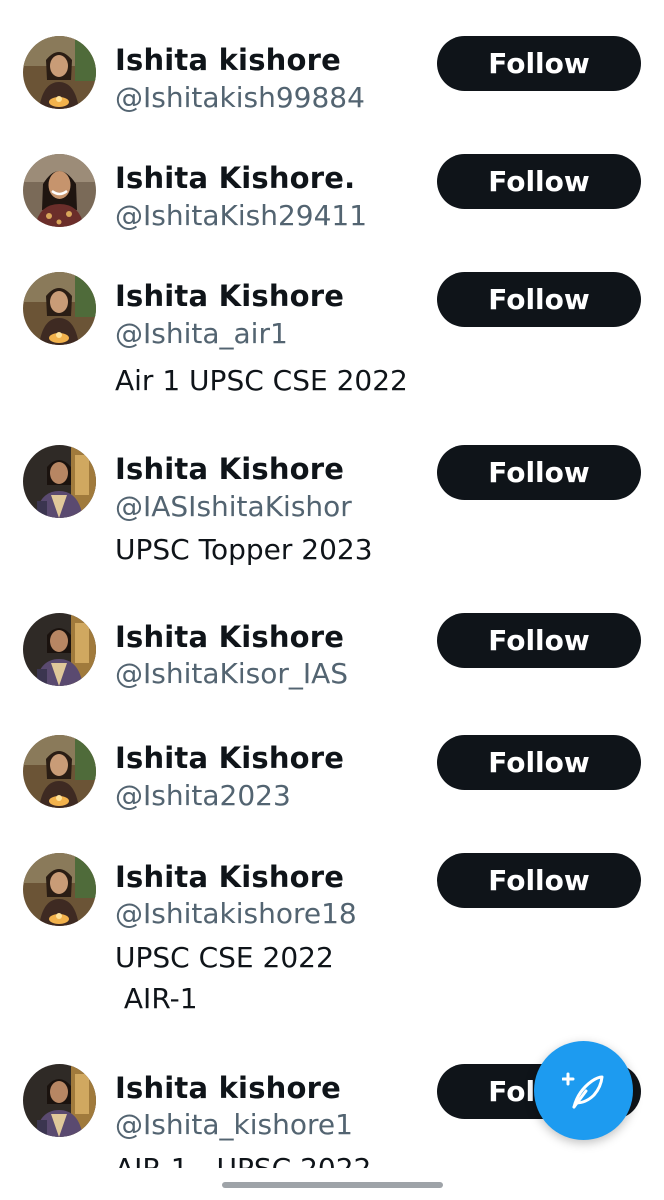 Image resolution: width=664 pixels, height=1200 pixels. Describe the element at coordinates (234, 1125) in the screenshot. I see `user-handle: @Ishita_kishore1` at that location.